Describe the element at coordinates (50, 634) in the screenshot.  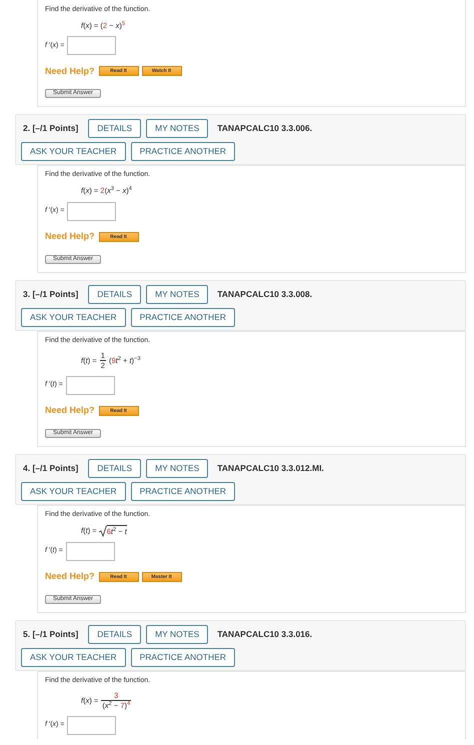
I see `question-points: 5. [–/1 Points]` at that location.